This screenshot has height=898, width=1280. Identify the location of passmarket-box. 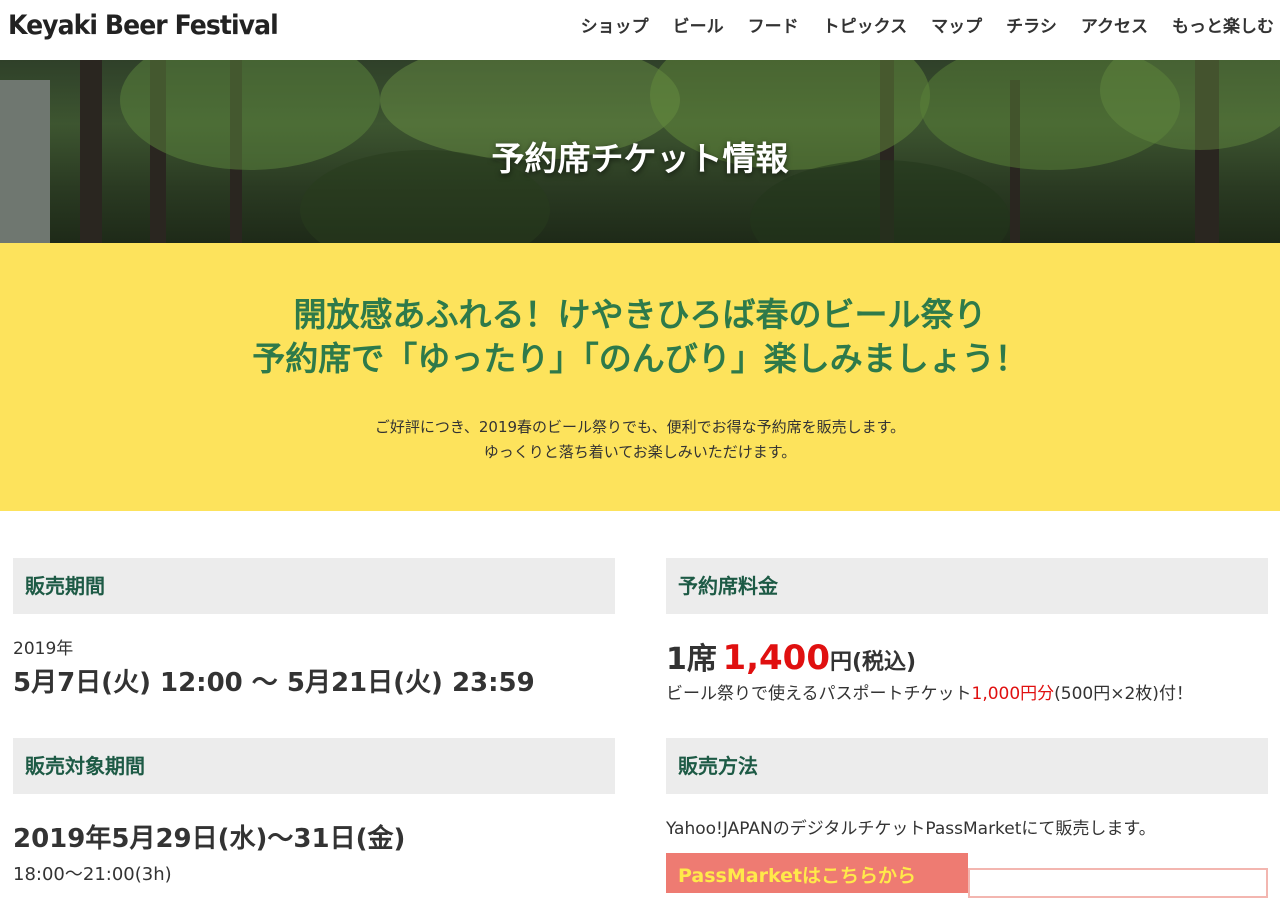
(1118, 883).